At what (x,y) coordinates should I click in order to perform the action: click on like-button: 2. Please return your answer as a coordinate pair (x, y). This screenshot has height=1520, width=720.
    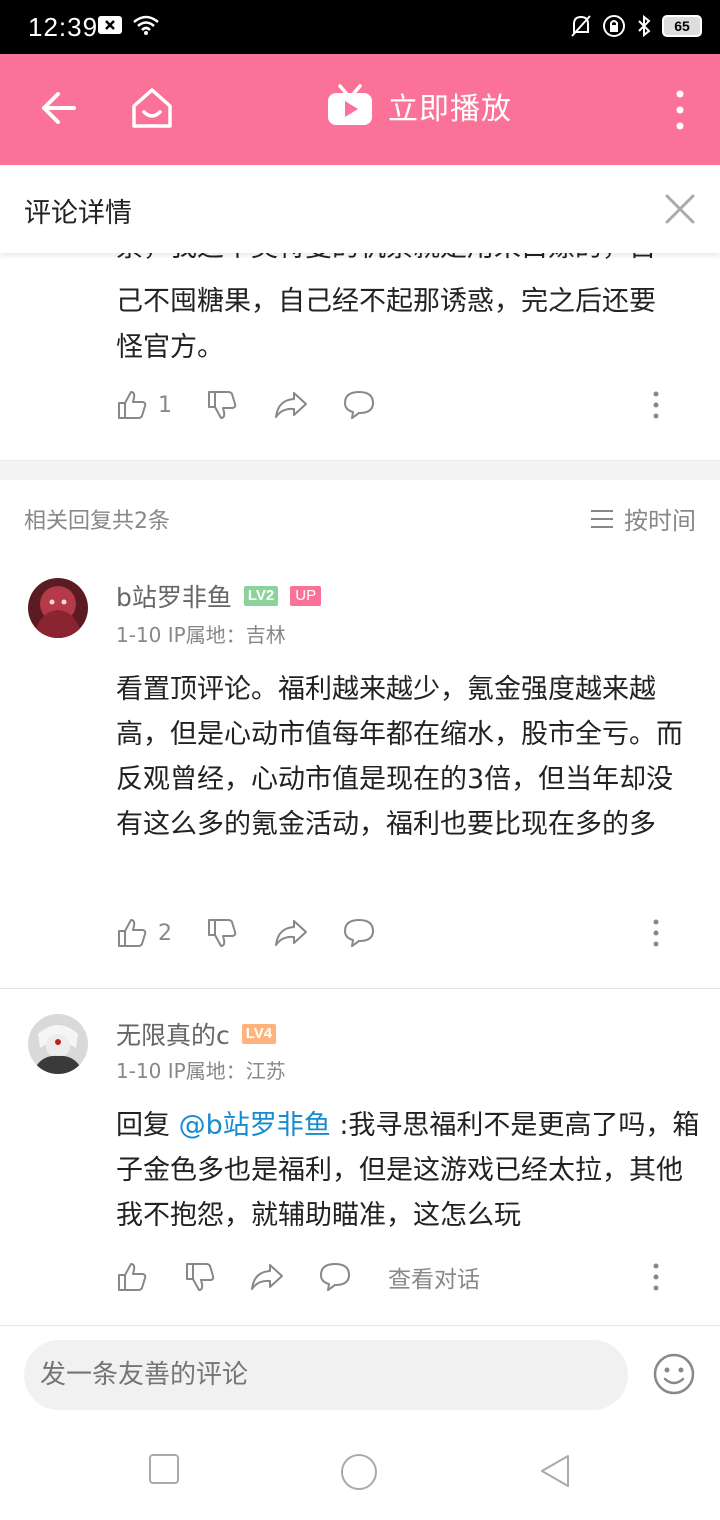
    Looking at the image, I should click on (144, 933).